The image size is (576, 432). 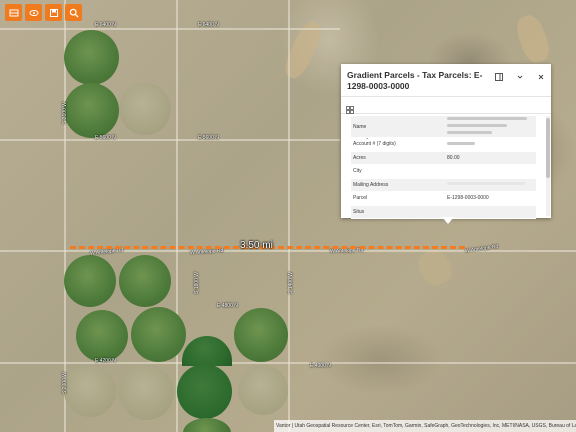 I want to click on table-row: Acres 80.00, so click(x=443, y=158).